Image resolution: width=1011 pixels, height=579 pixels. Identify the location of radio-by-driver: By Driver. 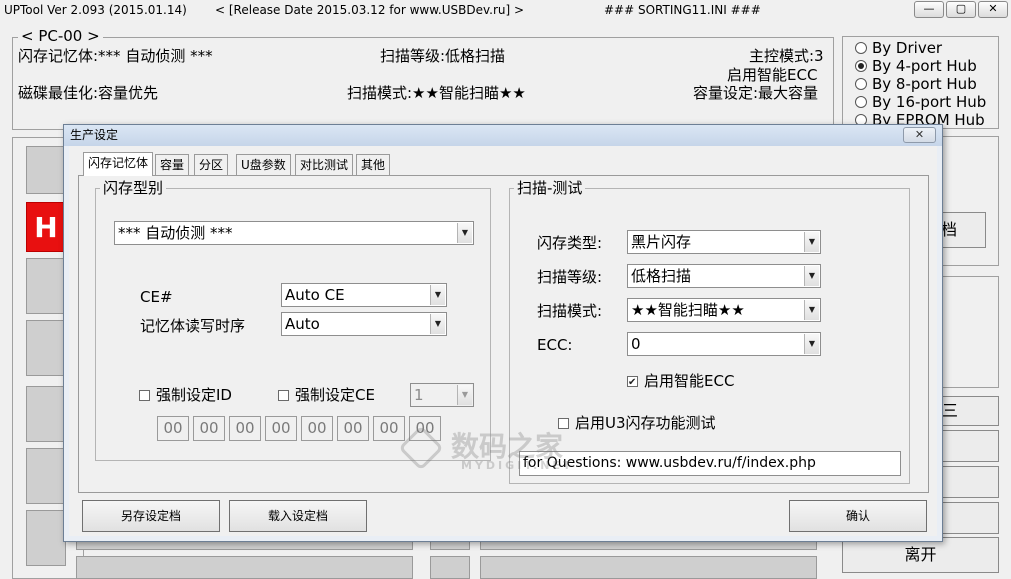
(898, 48).